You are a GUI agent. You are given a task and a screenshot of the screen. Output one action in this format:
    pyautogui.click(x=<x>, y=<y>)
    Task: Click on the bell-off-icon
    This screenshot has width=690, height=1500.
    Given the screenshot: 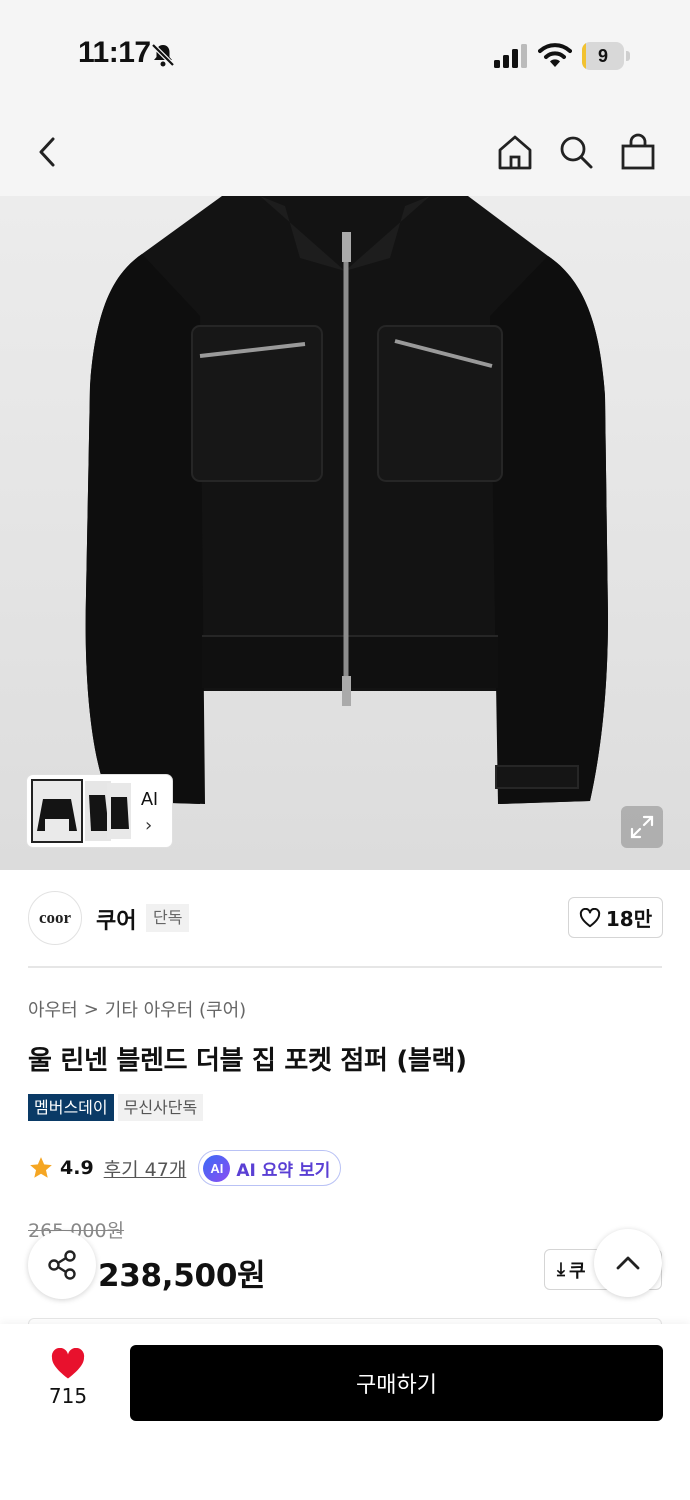 What is the action you would take?
    pyautogui.click(x=163, y=55)
    